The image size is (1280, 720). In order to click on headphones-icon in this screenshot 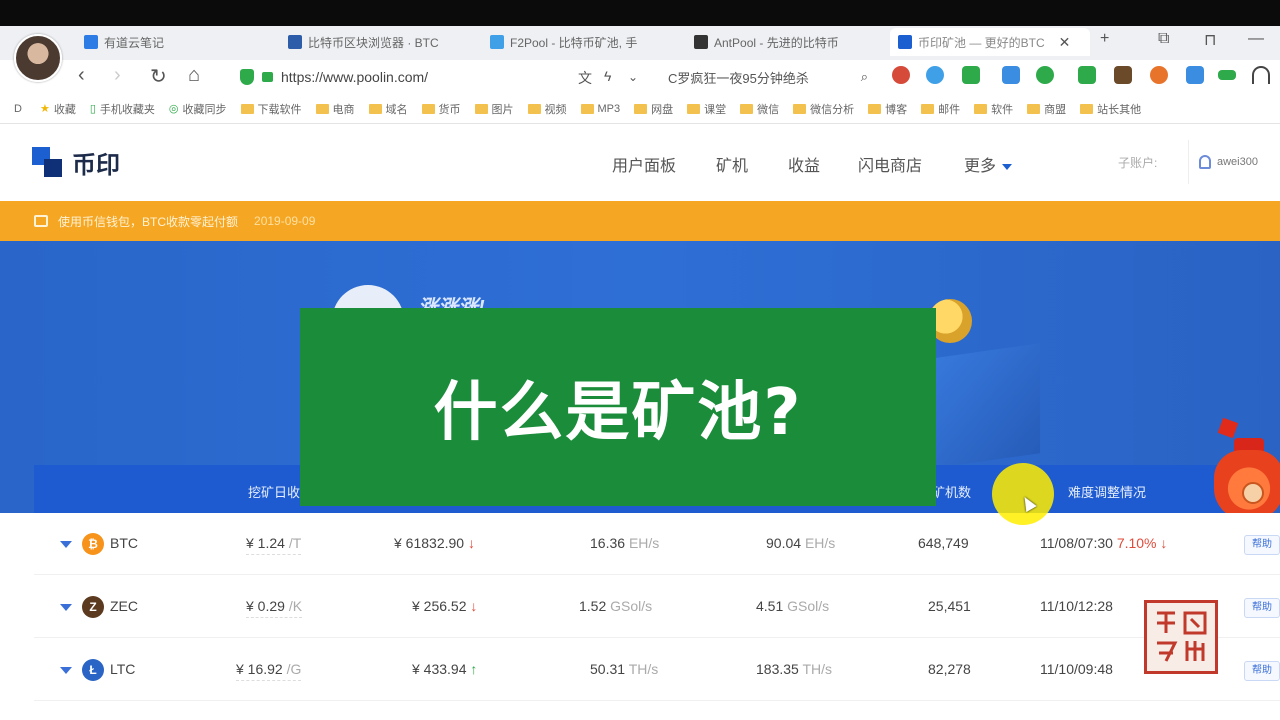, I will do `click(1261, 75)`.